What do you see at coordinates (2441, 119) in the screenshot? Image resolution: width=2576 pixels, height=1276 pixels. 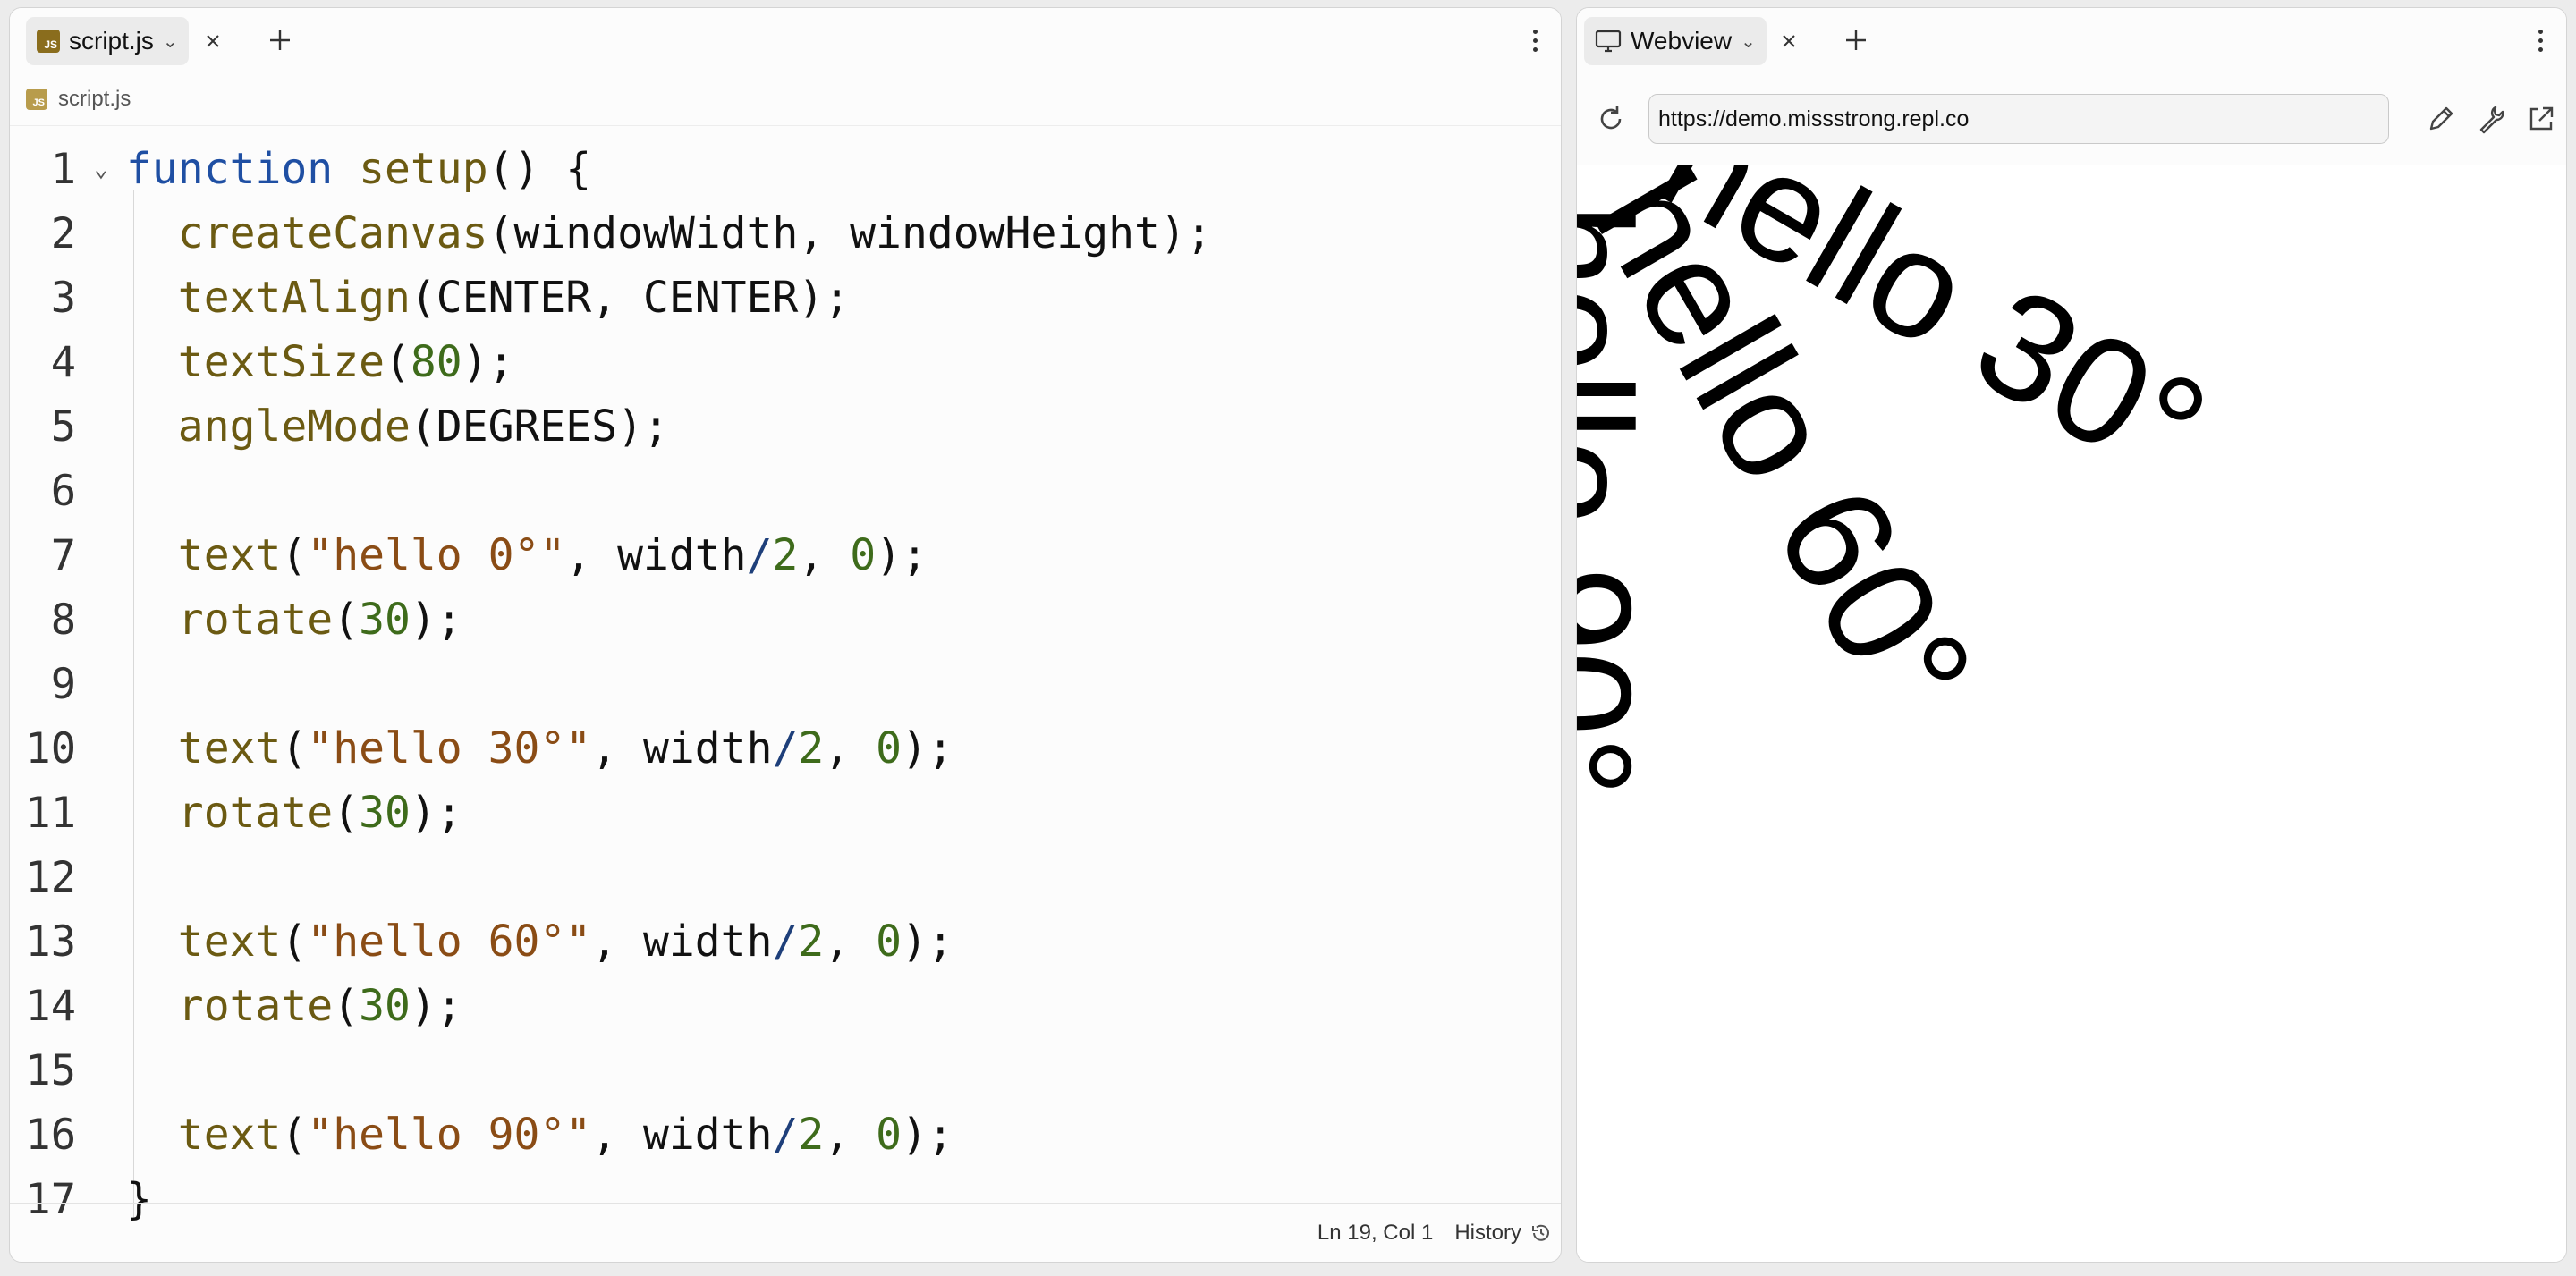 I see `edit-button` at bounding box center [2441, 119].